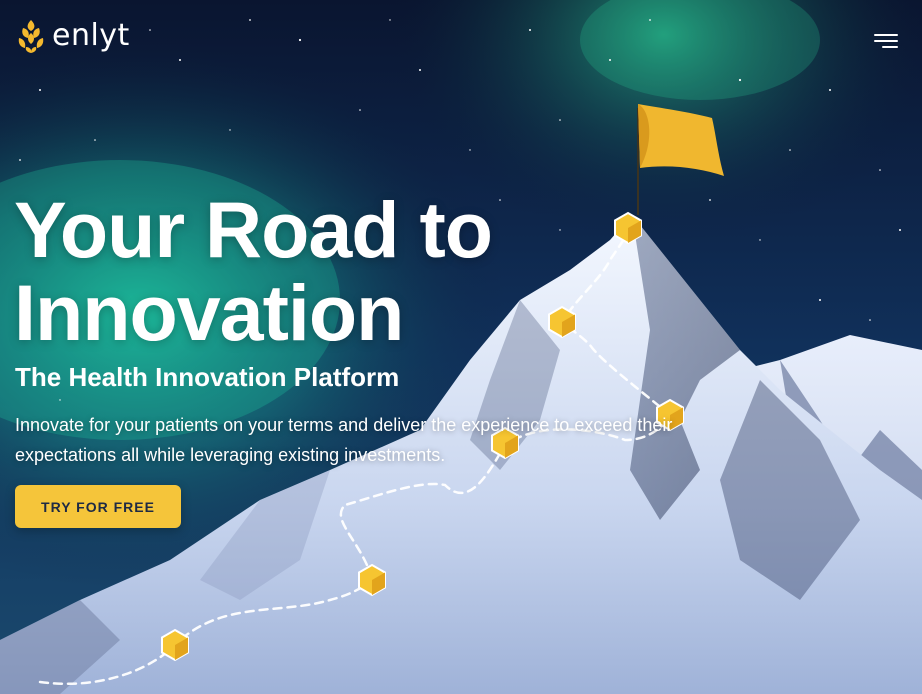  Describe the element at coordinates (207, 377) in the screenshot. I see `hero-subheadline: The Health Innovation Platform` at that location.